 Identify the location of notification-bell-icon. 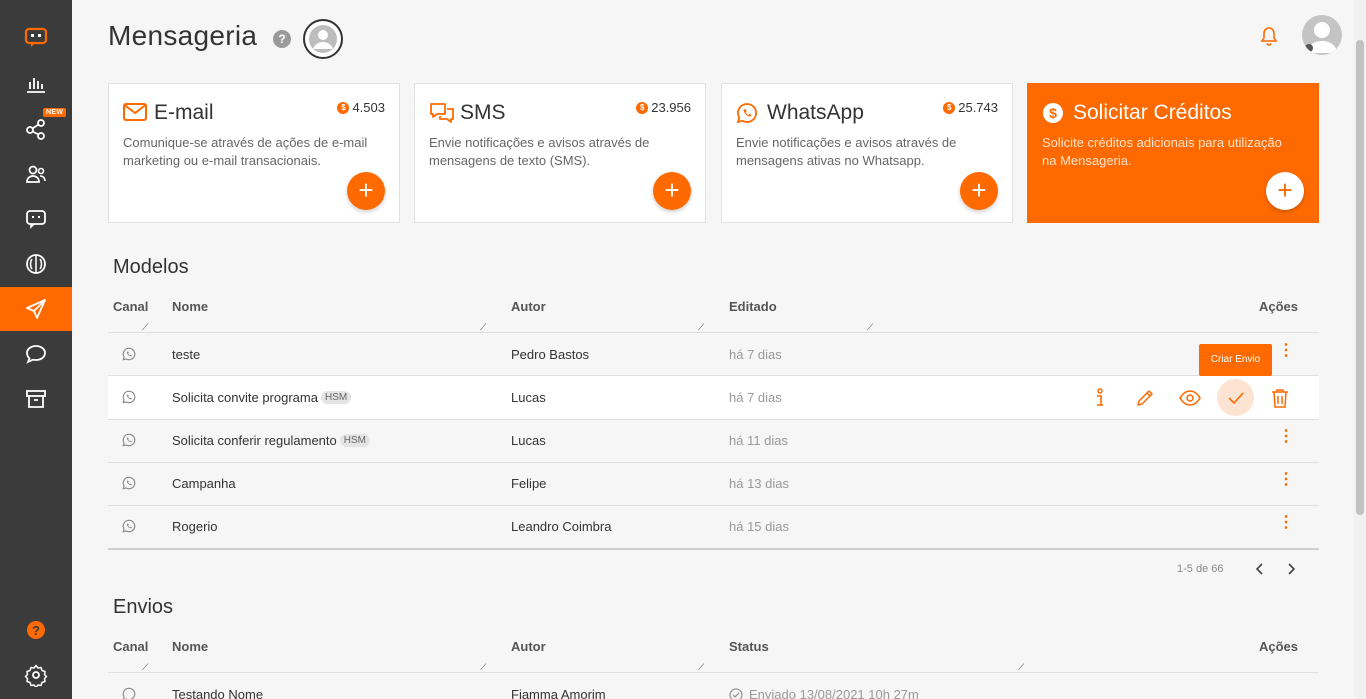
(1269, 38).